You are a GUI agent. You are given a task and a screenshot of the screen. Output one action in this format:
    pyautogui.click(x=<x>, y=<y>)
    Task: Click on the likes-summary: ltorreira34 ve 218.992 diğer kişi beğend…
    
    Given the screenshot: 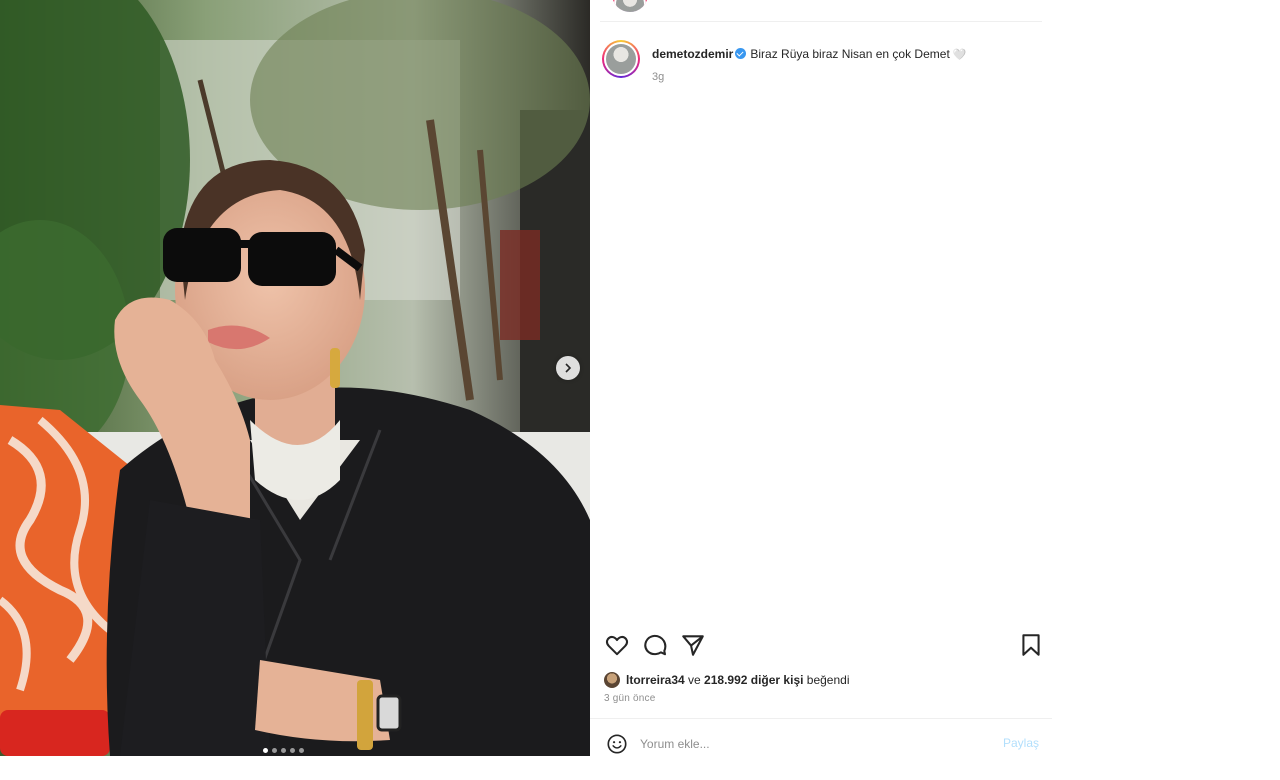 What is the action you would take?
    pyautogui.click(x=727, y=680)
    